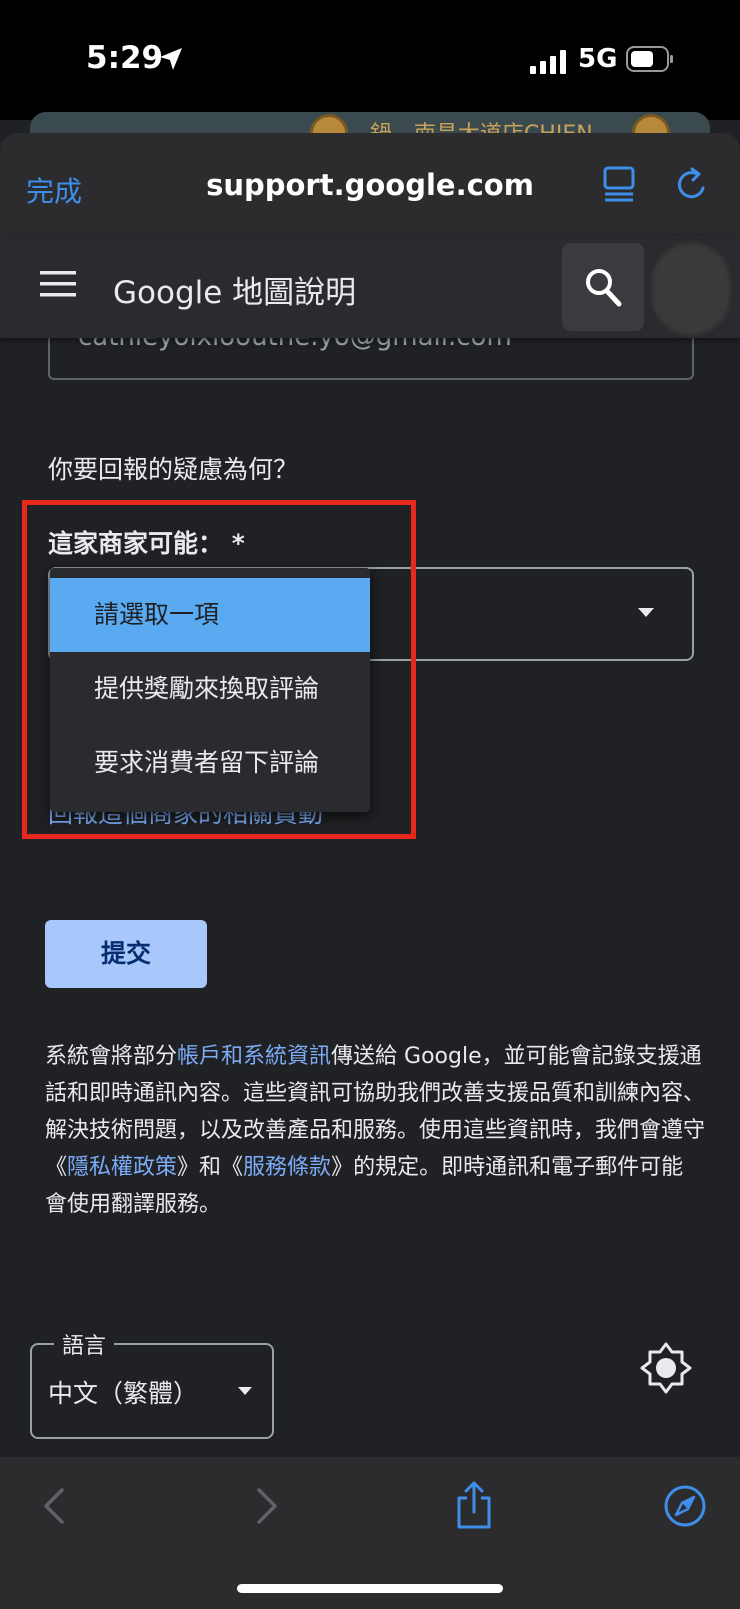 This screenshot has width=740, height=1609. What do you see at coordinates (58, 284) in the screenshot?
I see `hamburger-menu-icon` at bounding box center [58, 284].